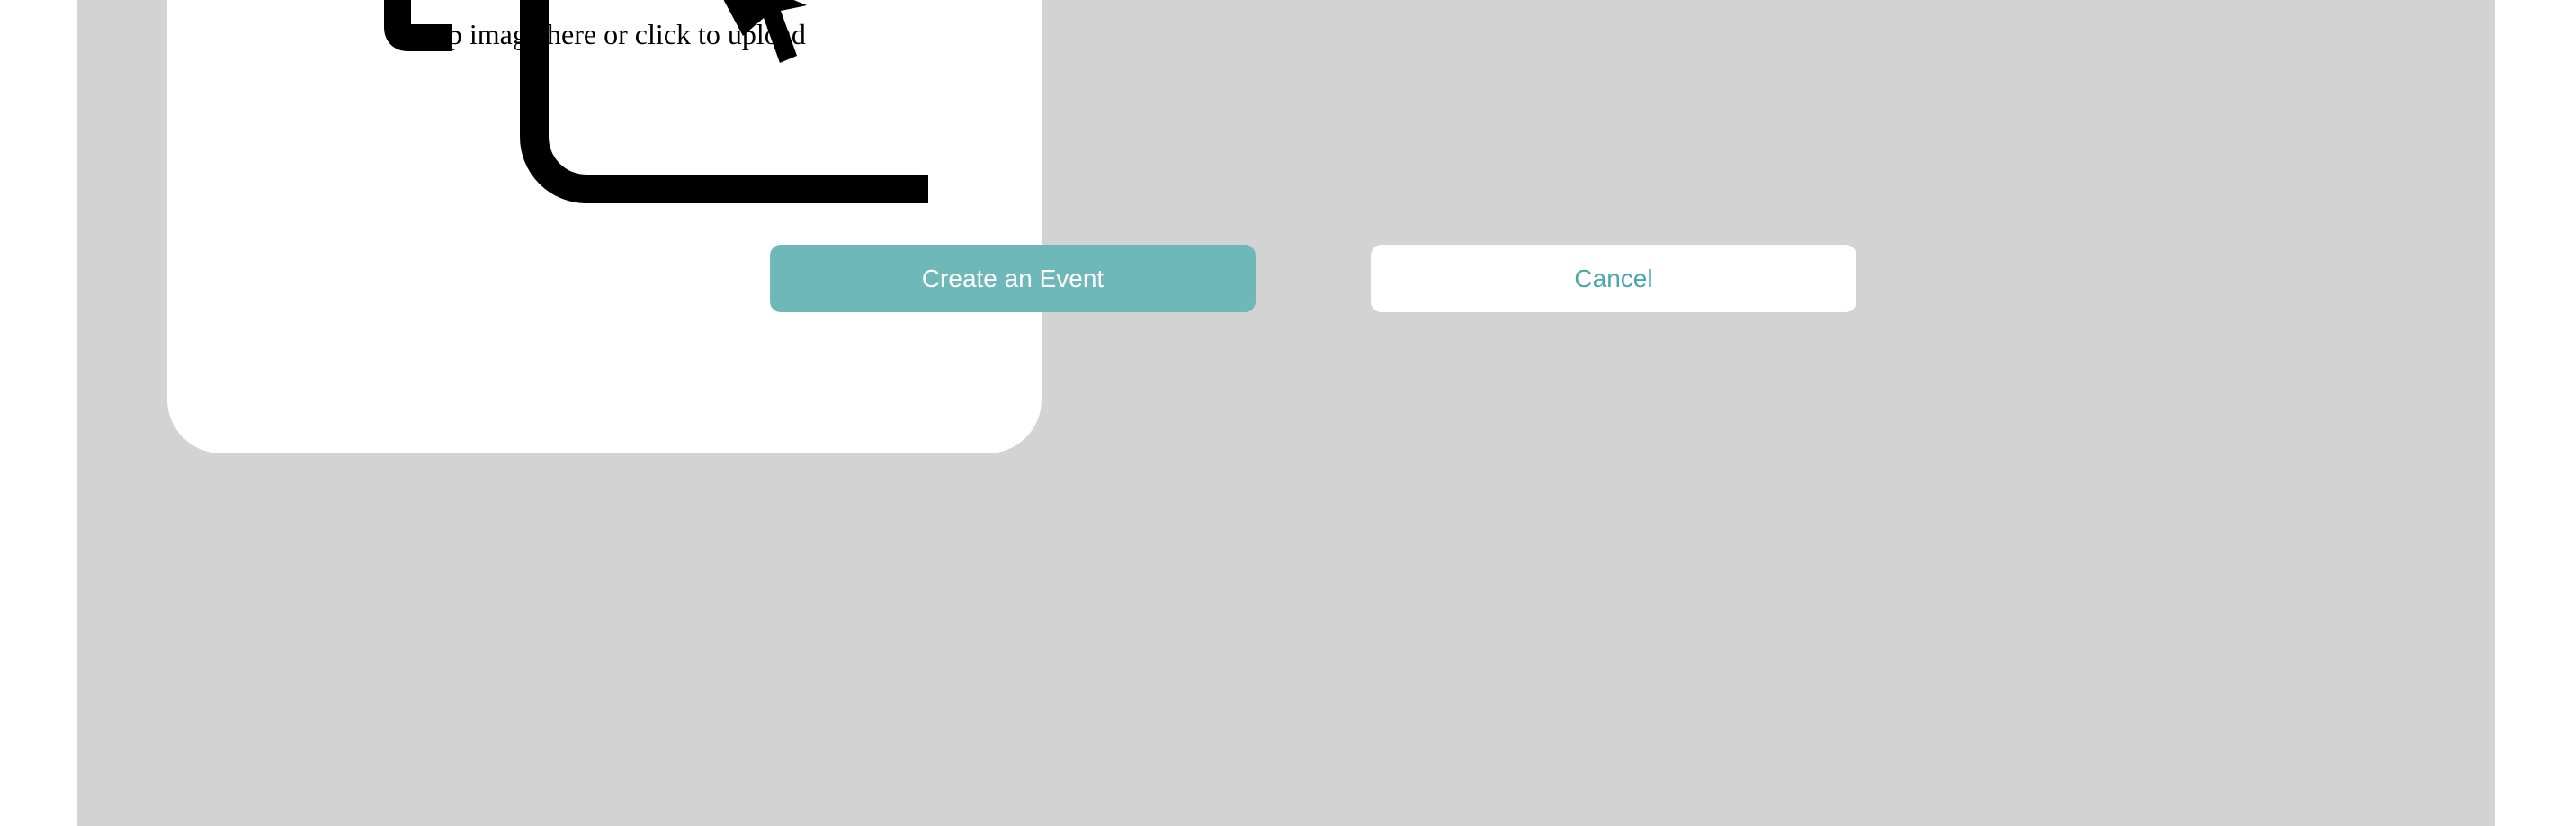 Image resolution: width=2576 pixels, height=826 pixels. I want to click on cancel-button: Cancel, so click(1613, 278).